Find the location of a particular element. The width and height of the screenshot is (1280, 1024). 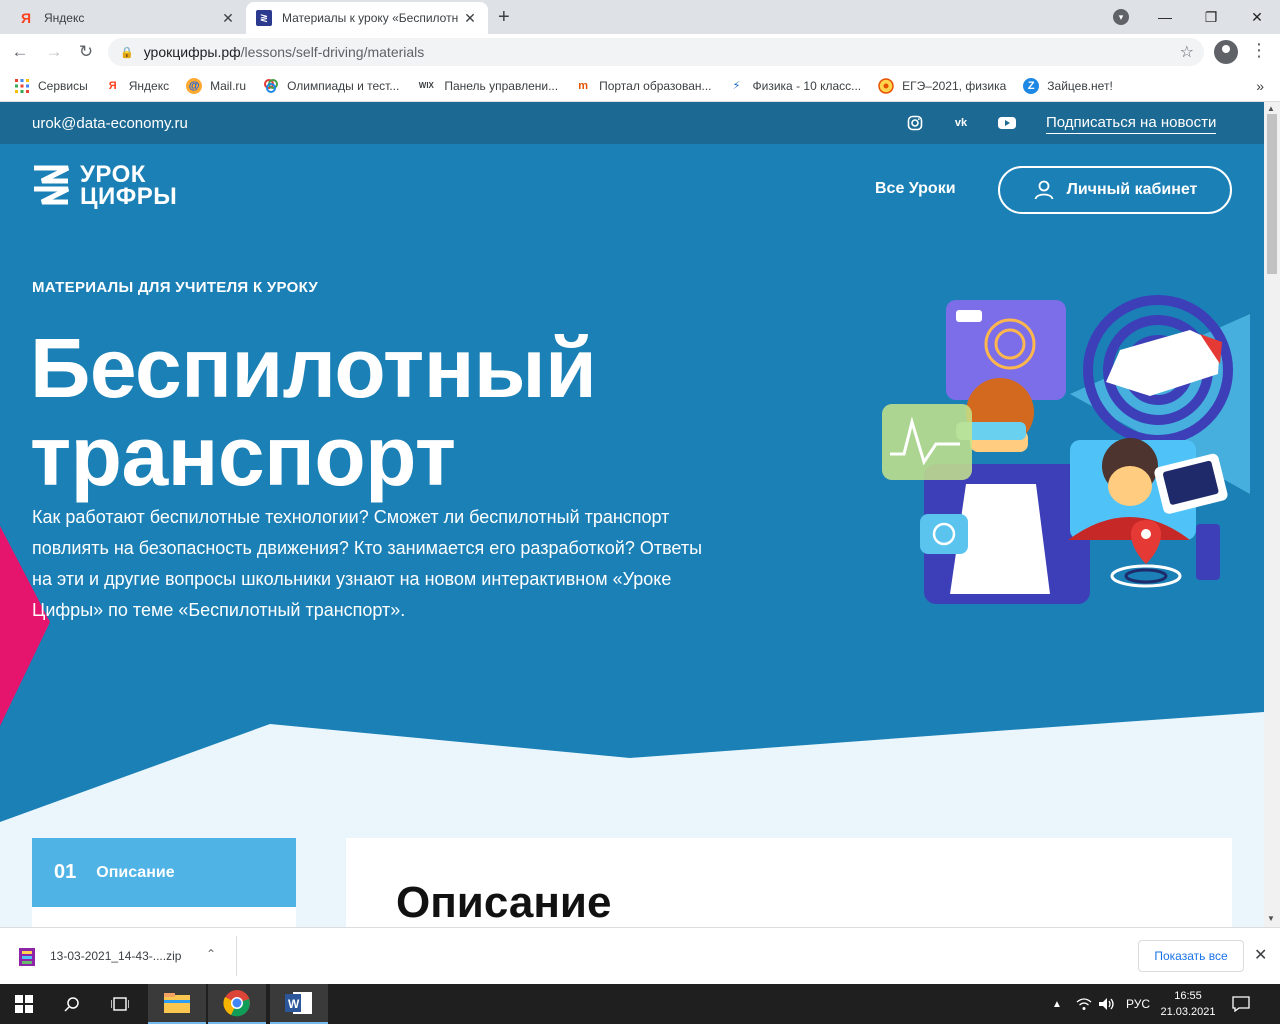

logo-text: УРОК ЦИФРЫ is located at coordinates (129, 186).